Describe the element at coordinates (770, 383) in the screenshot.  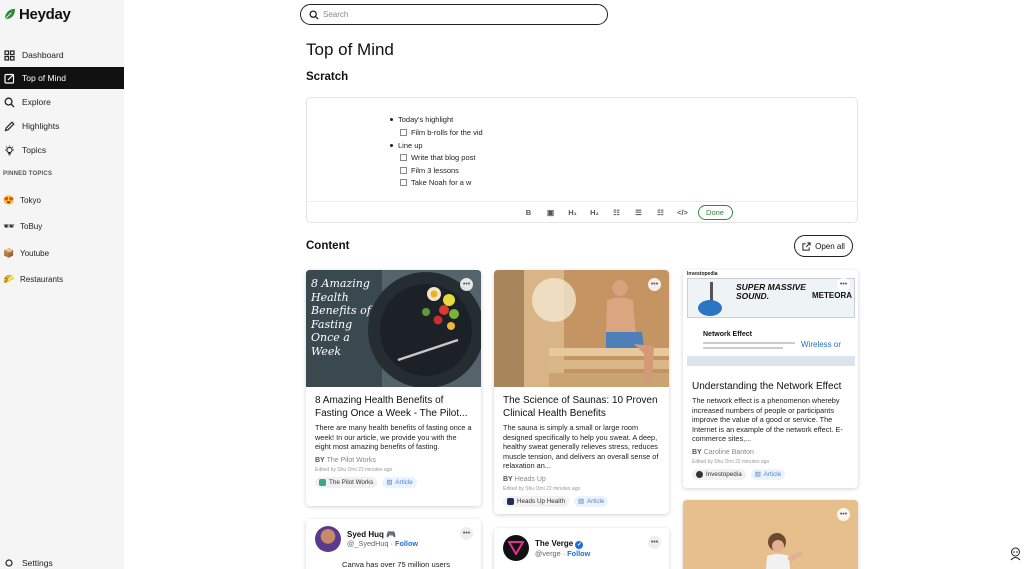
I see `card-title: Understanding the Network Effect` at that location.